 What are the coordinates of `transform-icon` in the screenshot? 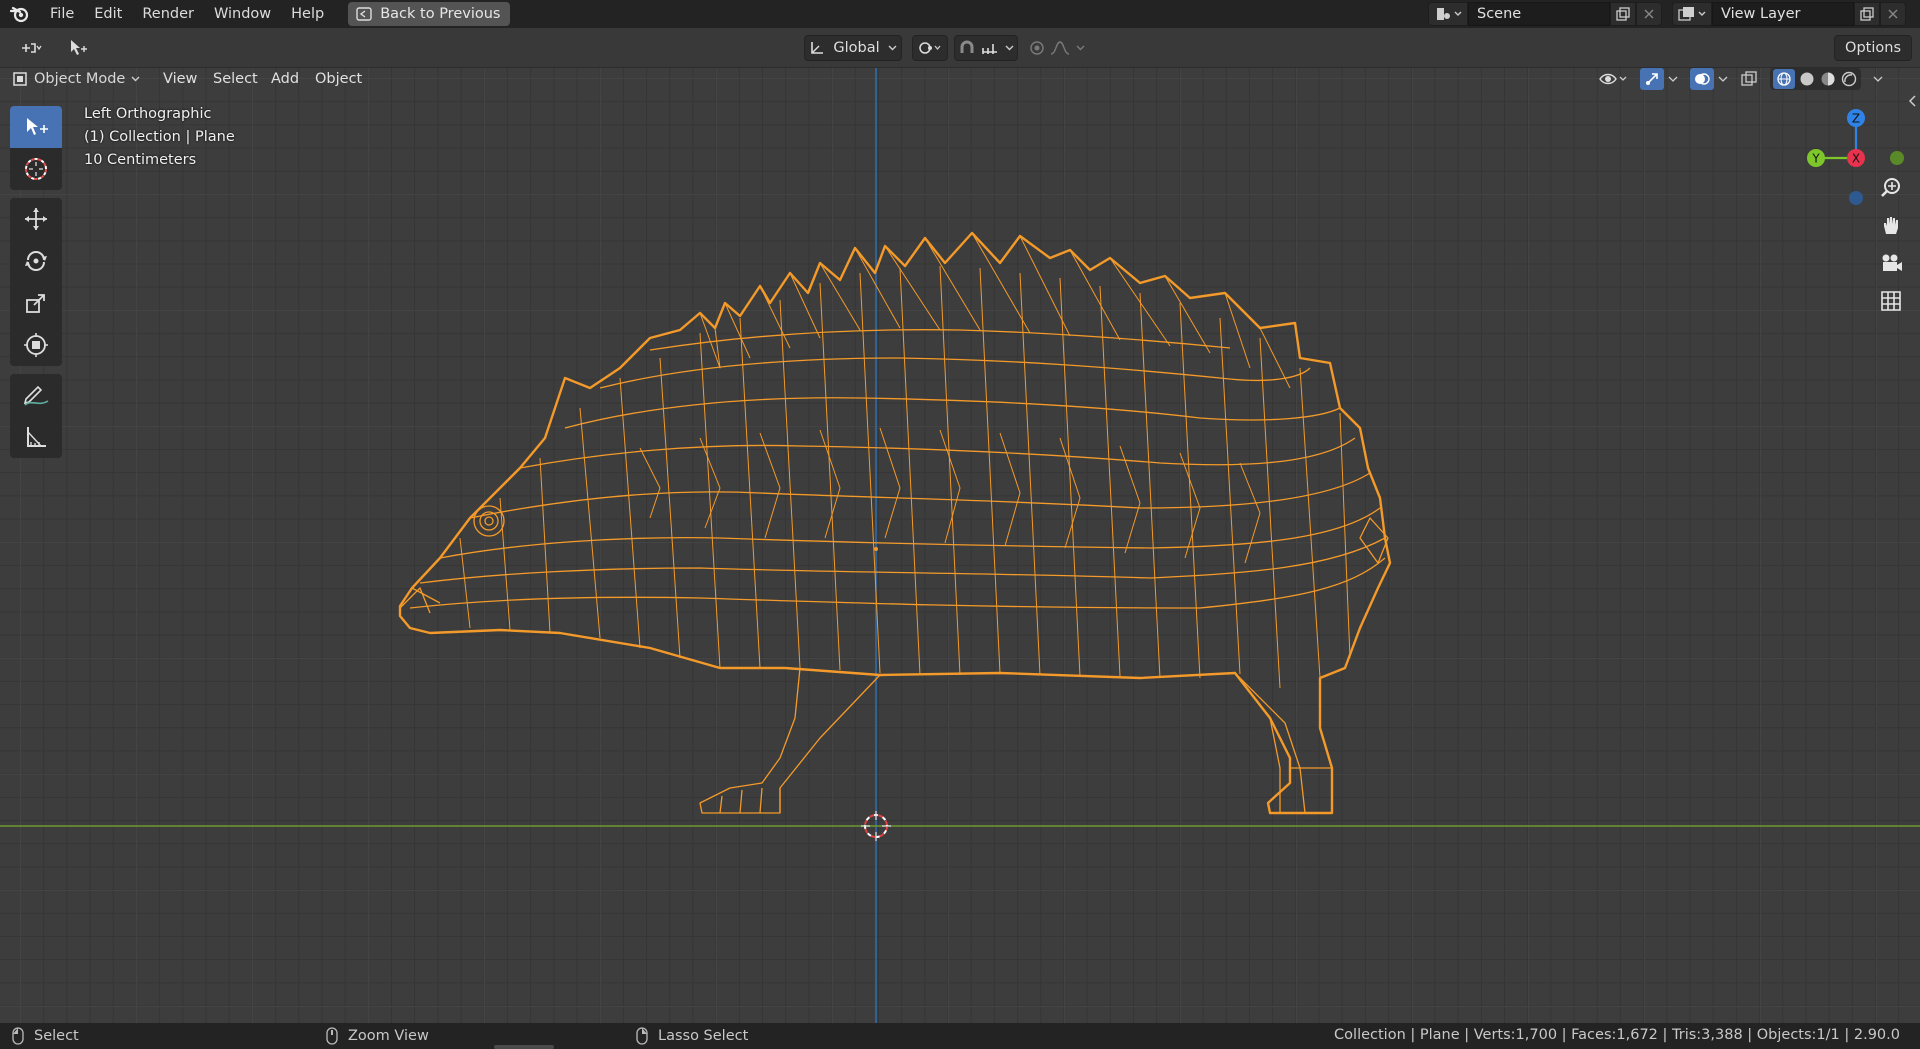 It's located at (36, 345).